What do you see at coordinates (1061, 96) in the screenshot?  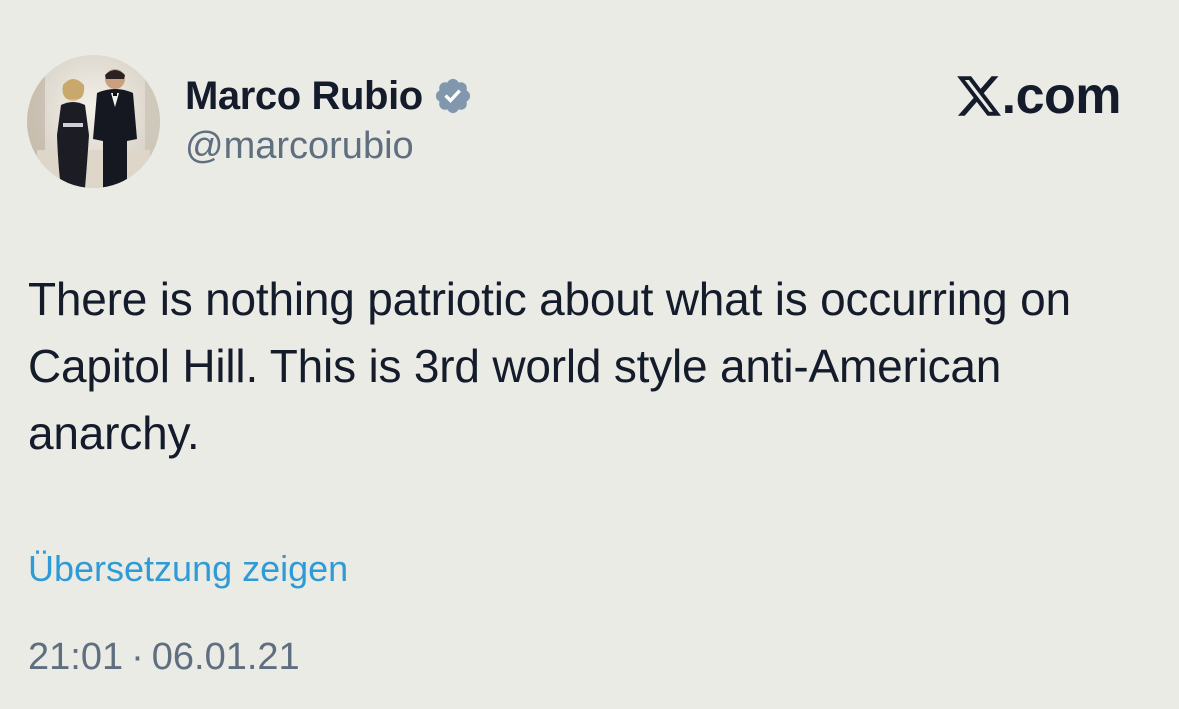 I see `site-label: .com` at bounding box center [1061, 96].